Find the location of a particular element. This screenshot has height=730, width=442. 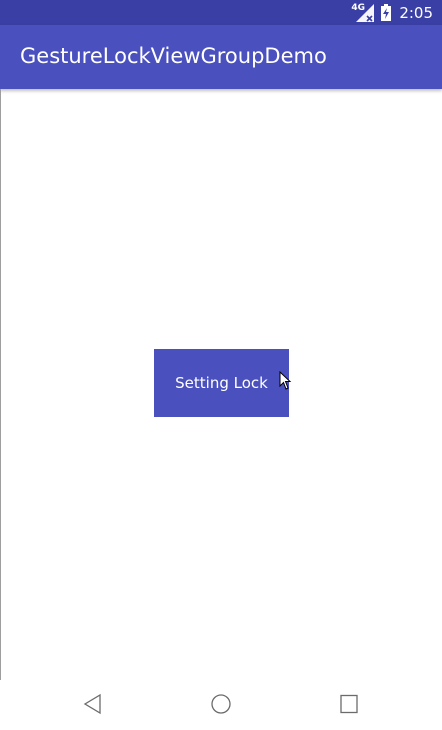

nav-recents-icon is located at coordinates (349, 704).